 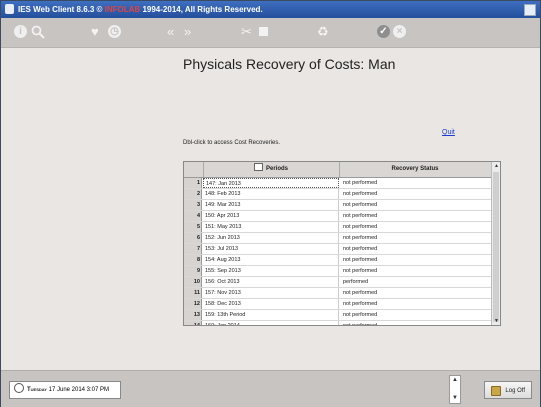 What do you see at coordinates (270, 388) in the screenshot?
I see `status-bar: Tuesday 17 June 2014 3:07 PM ▲ ▼ Log Off` at bounding box center [270, 388].